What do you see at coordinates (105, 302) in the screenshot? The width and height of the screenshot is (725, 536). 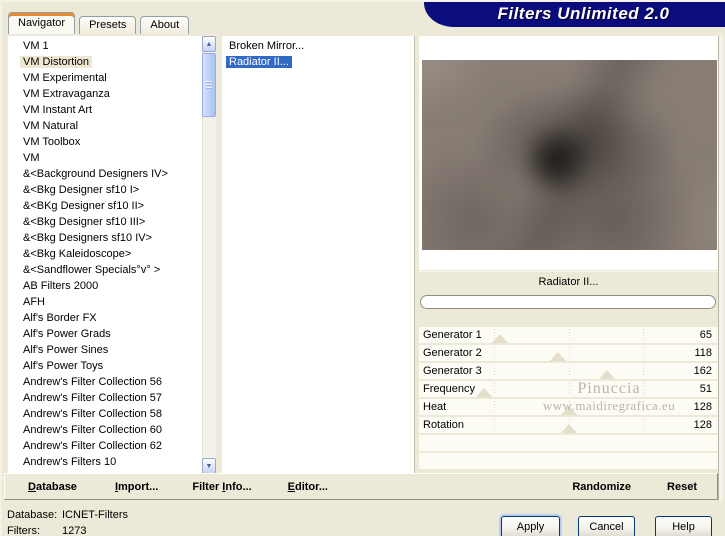 I see `category-item: AFH` at bounding box center [105, 302].